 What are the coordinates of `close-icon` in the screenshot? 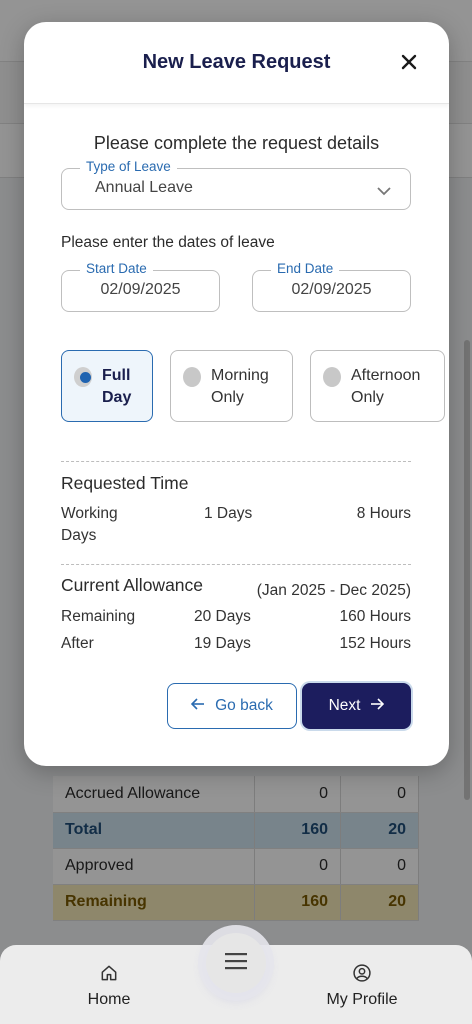 It's located at (409, 64).